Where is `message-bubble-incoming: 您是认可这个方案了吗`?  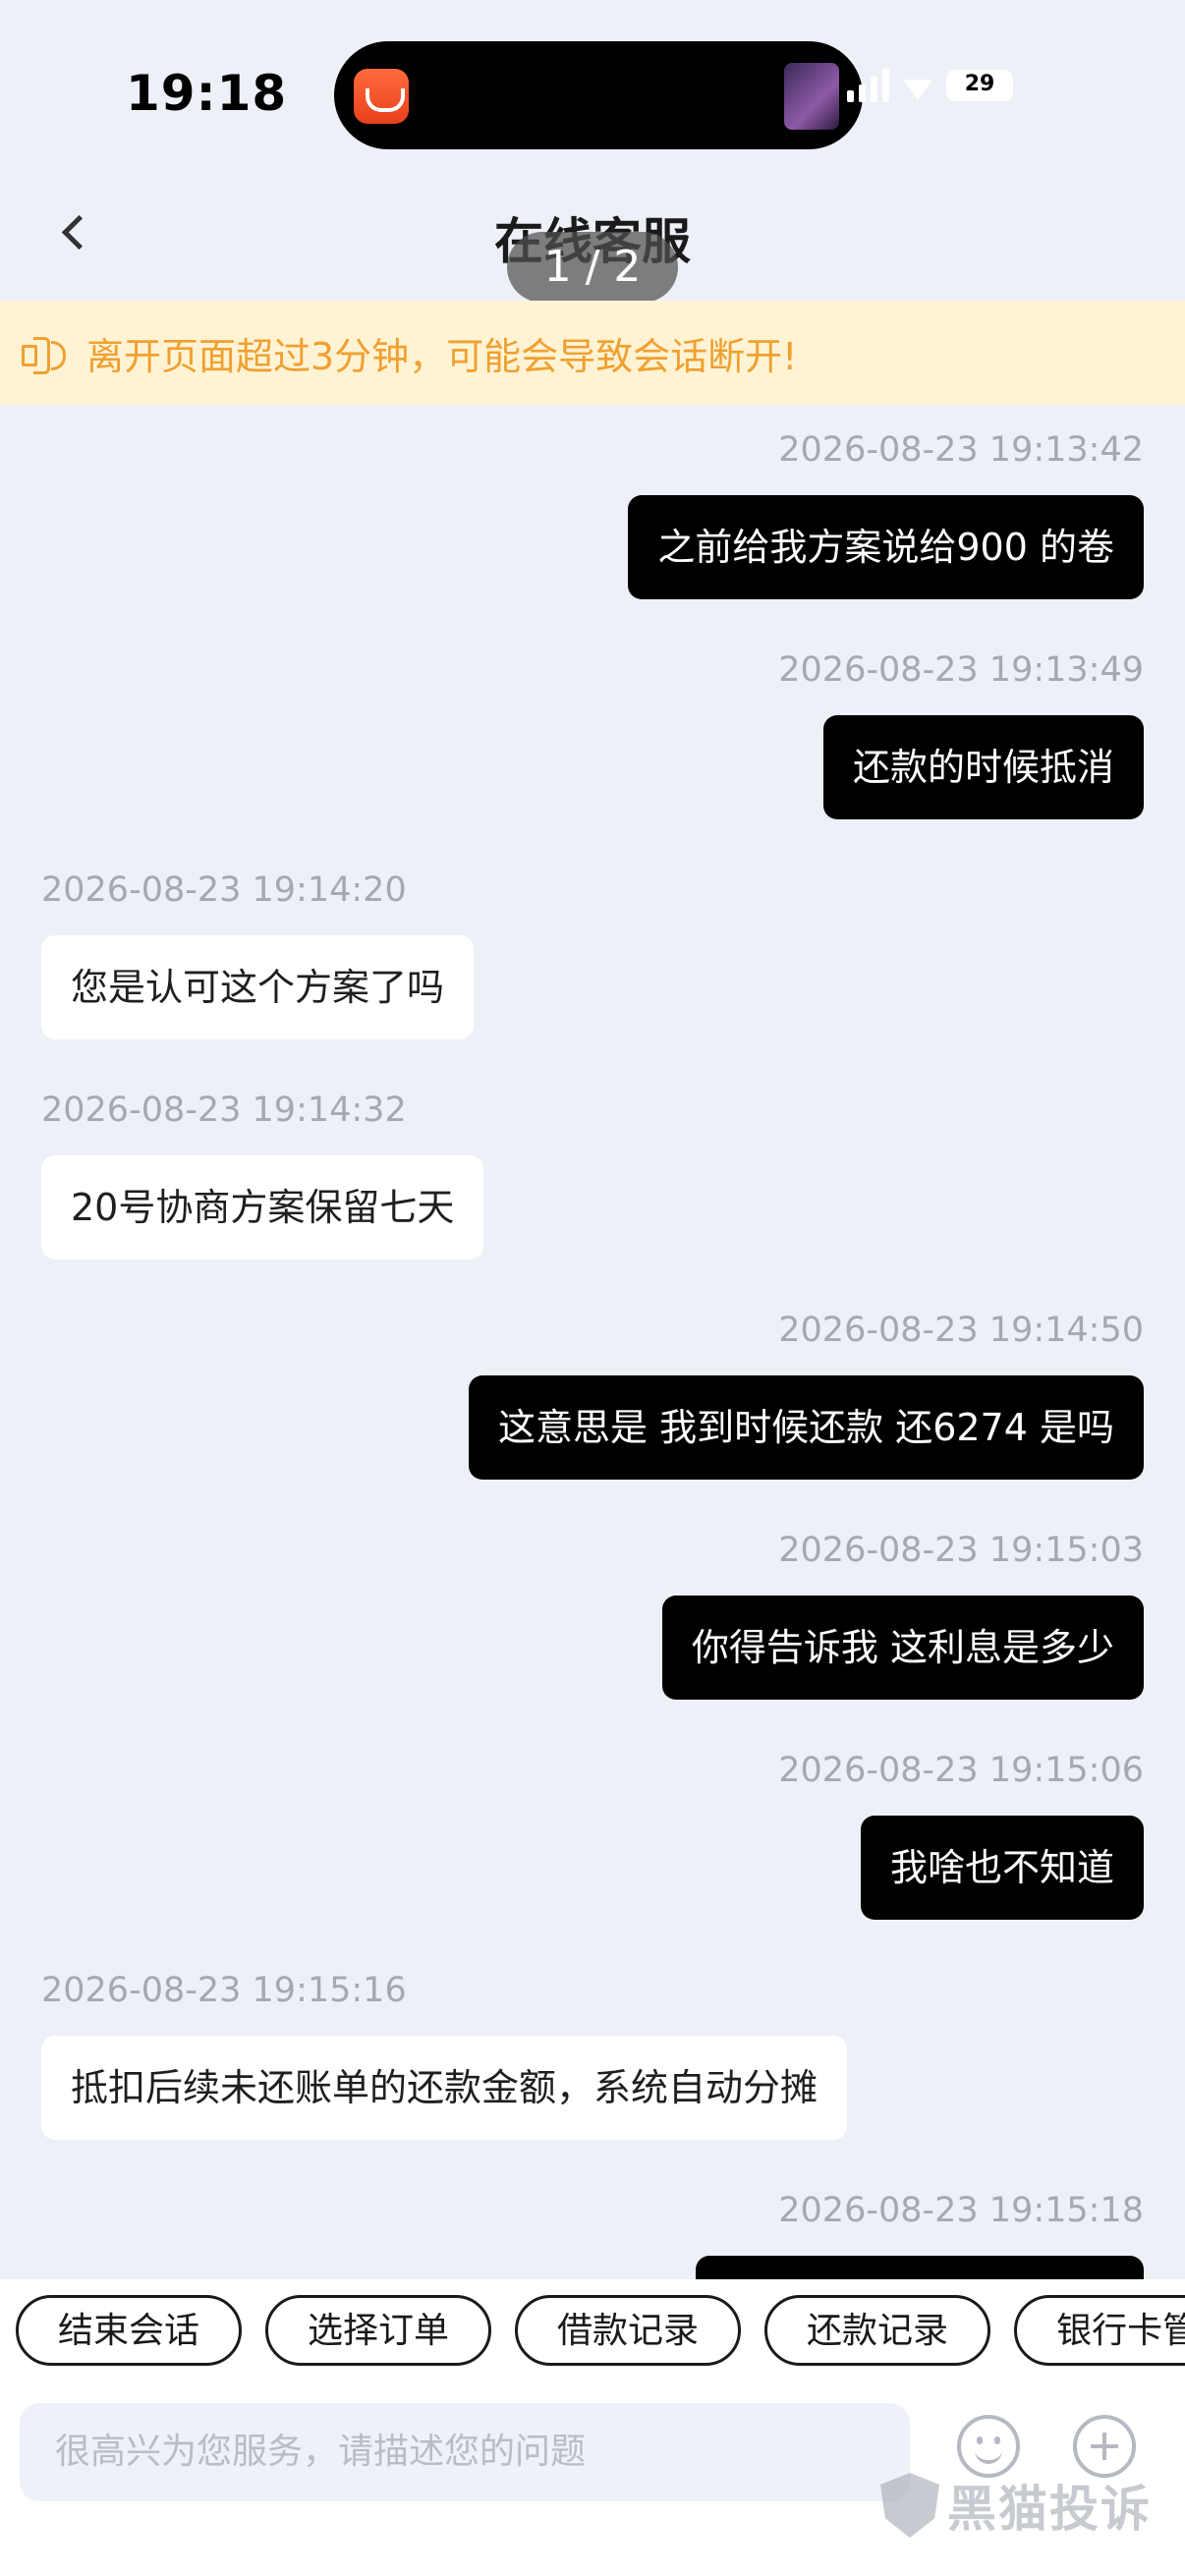
message-bubble-incoming: 您是认可这个方案了吗 is located at coordinates (258, 987).